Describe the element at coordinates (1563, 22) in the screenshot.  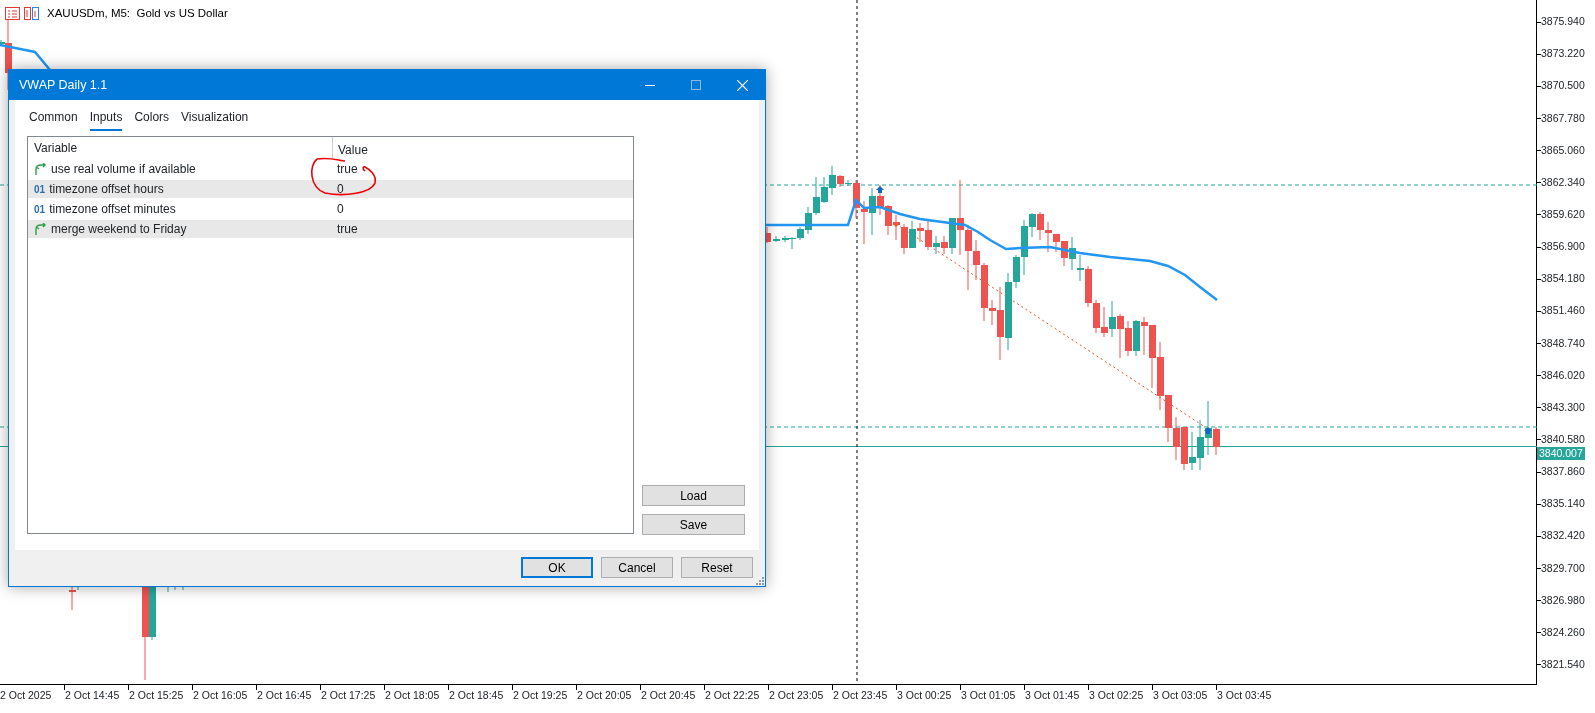
I see `price-label: 3875.940` at that location.